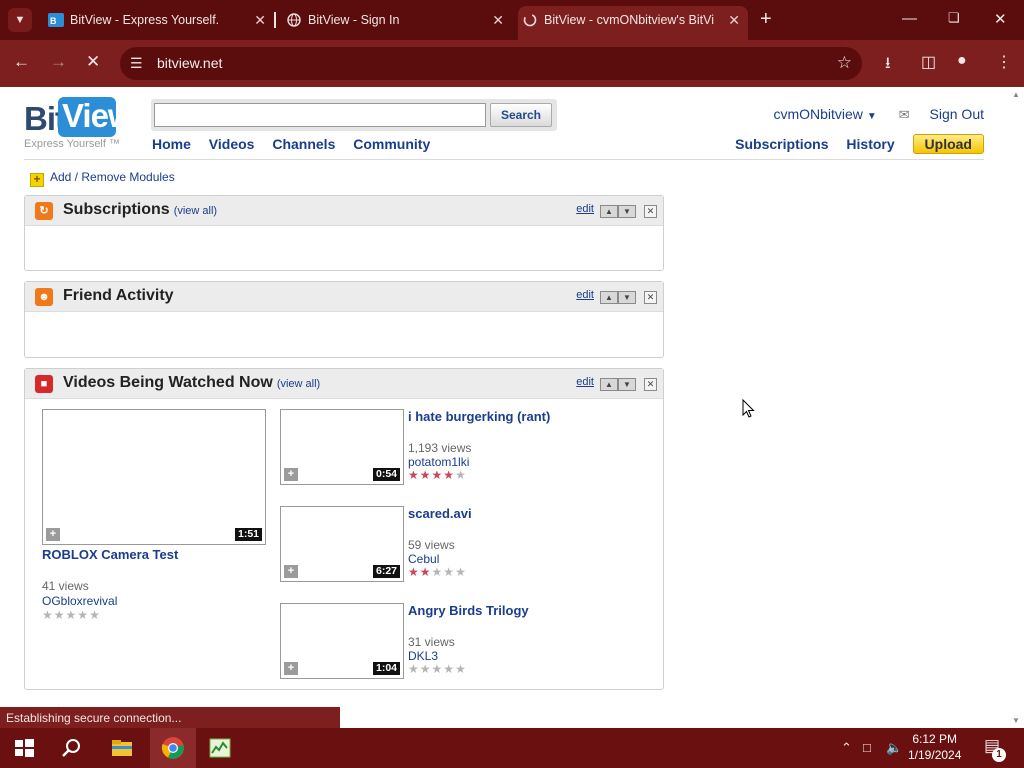 The image size is (1024, 768). What do you see at coordinates (397, 23) in the screenshot?
I see `tab-bitview-signin: BitView - Sign In ✕` at bounding box center [397, 23].